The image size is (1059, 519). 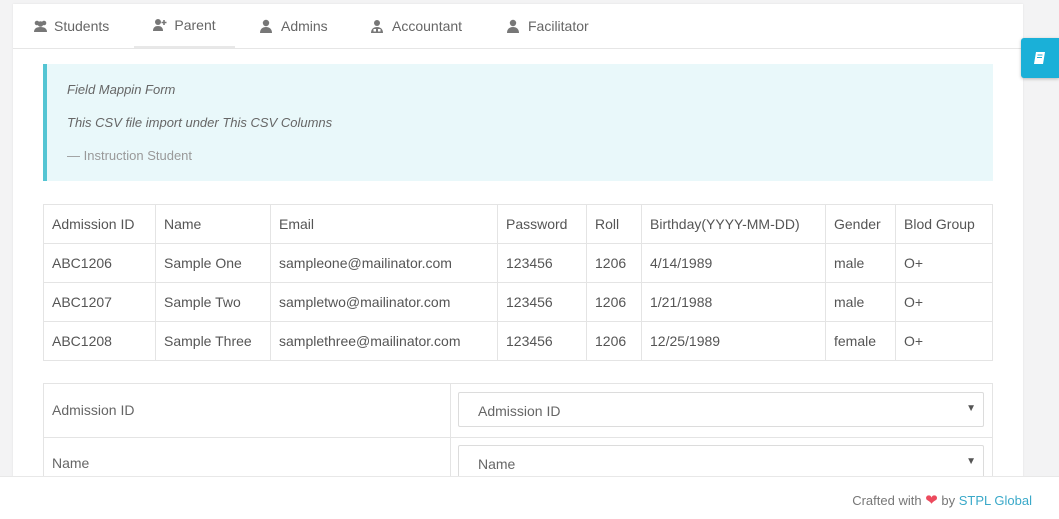 What do you see at coordinates (378, 26) in the screenshot?
I see `user-tie-icon` at bounding box center [378, 26].